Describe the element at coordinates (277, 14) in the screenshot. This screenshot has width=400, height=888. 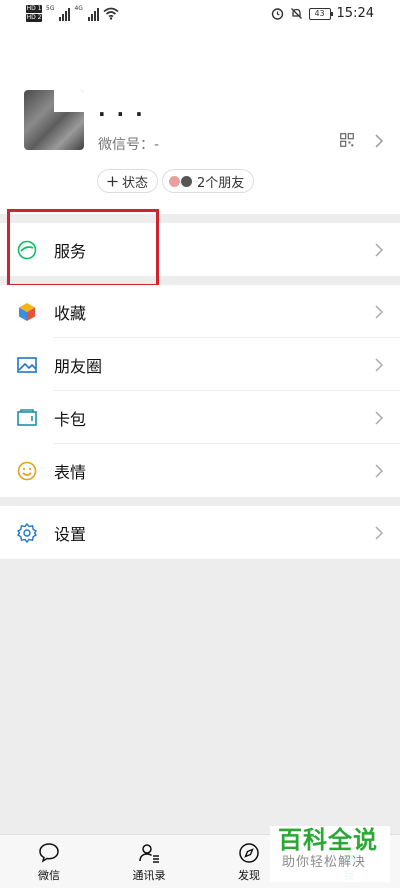
I see `alarm-icon` at that location.